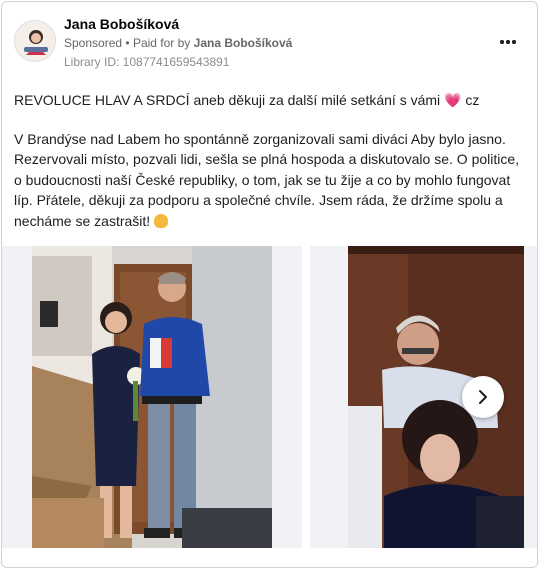  What do you see at coordinates (161, 220) in the screenshot?
I see `flexed-biceps-emoji` at bounding box center [161, 220].